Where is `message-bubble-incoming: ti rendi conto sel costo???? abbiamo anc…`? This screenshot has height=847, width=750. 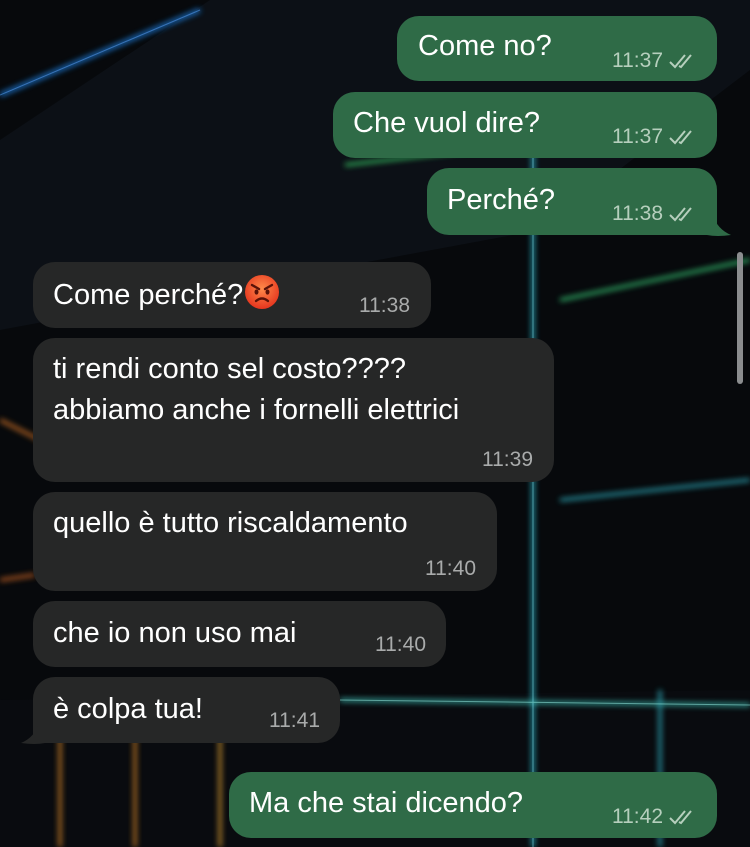 message-bubble-incoming: ti rendi conto sel costo???? abbiamo anc… is located at coordinates (293, 410).